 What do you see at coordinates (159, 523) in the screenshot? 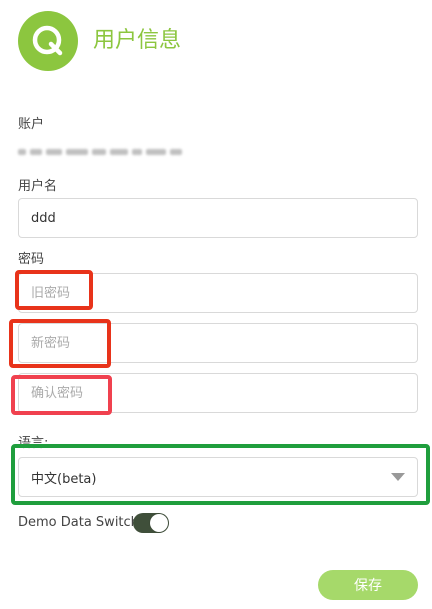
I see `toggle-knob` at bounding box center [159, 523].